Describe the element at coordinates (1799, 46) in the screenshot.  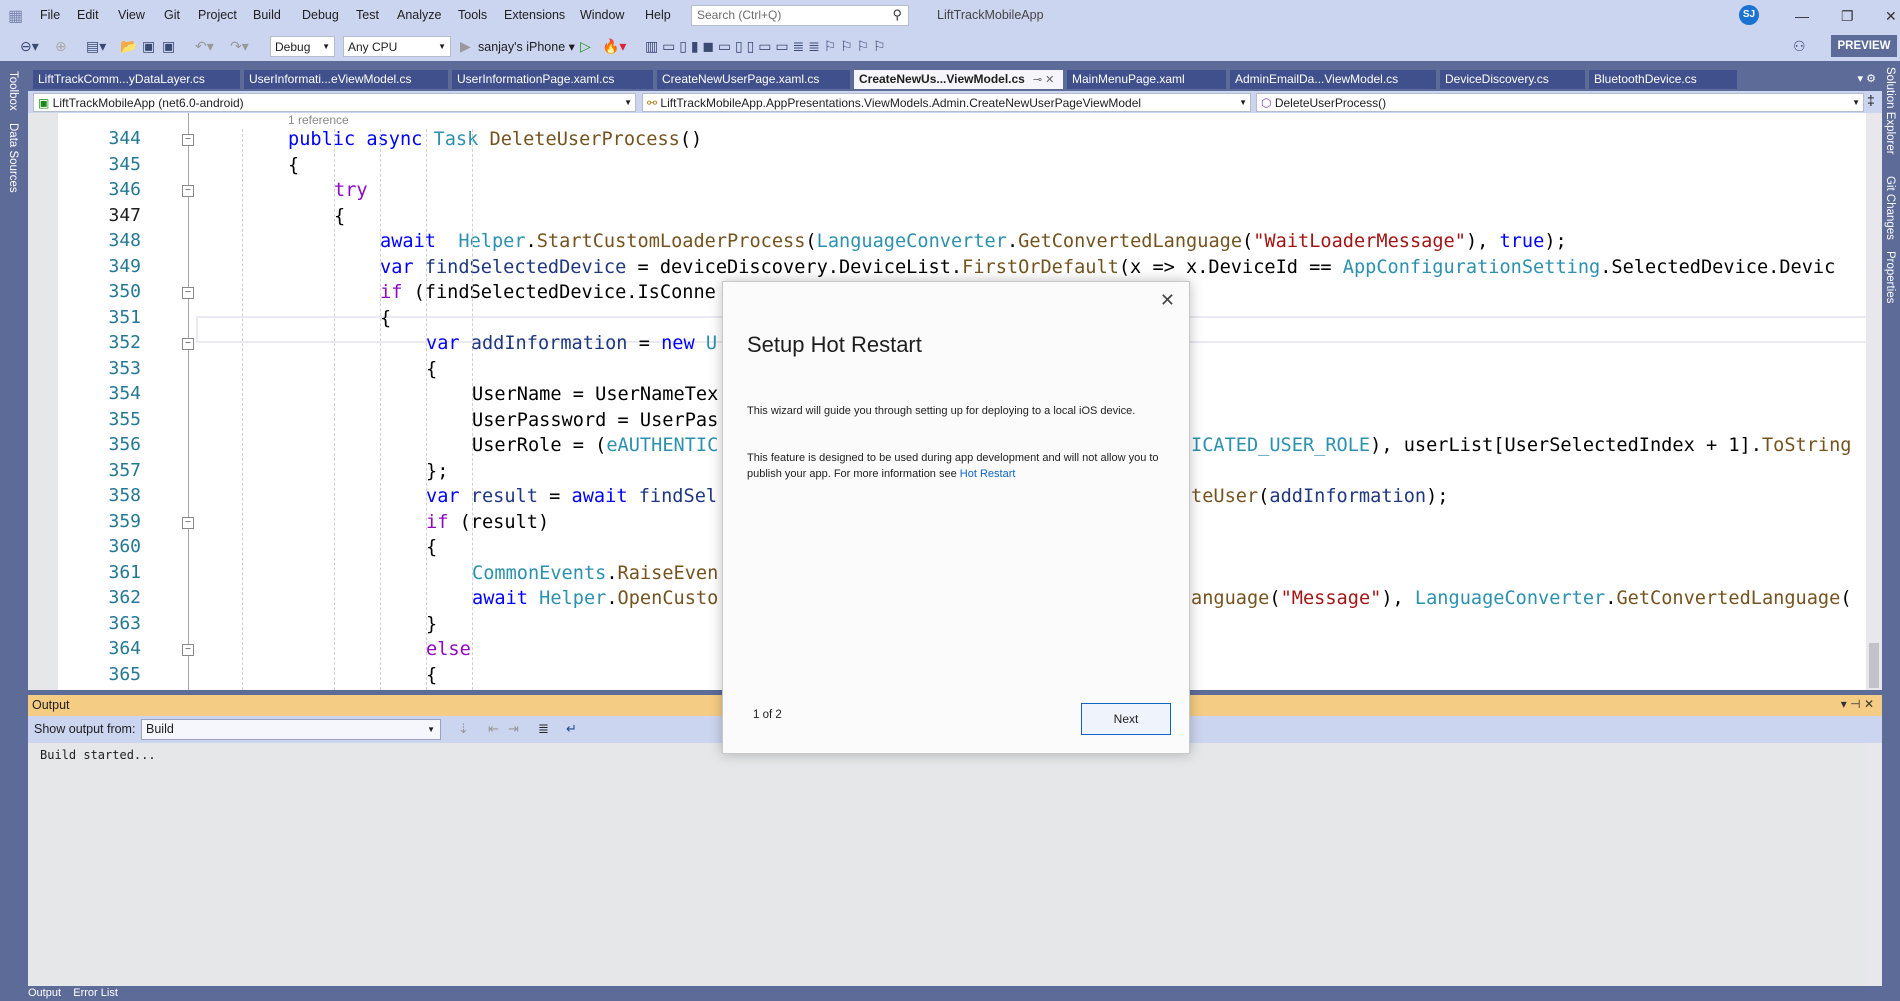
I see `feedback-icon: ⚇` at that location.